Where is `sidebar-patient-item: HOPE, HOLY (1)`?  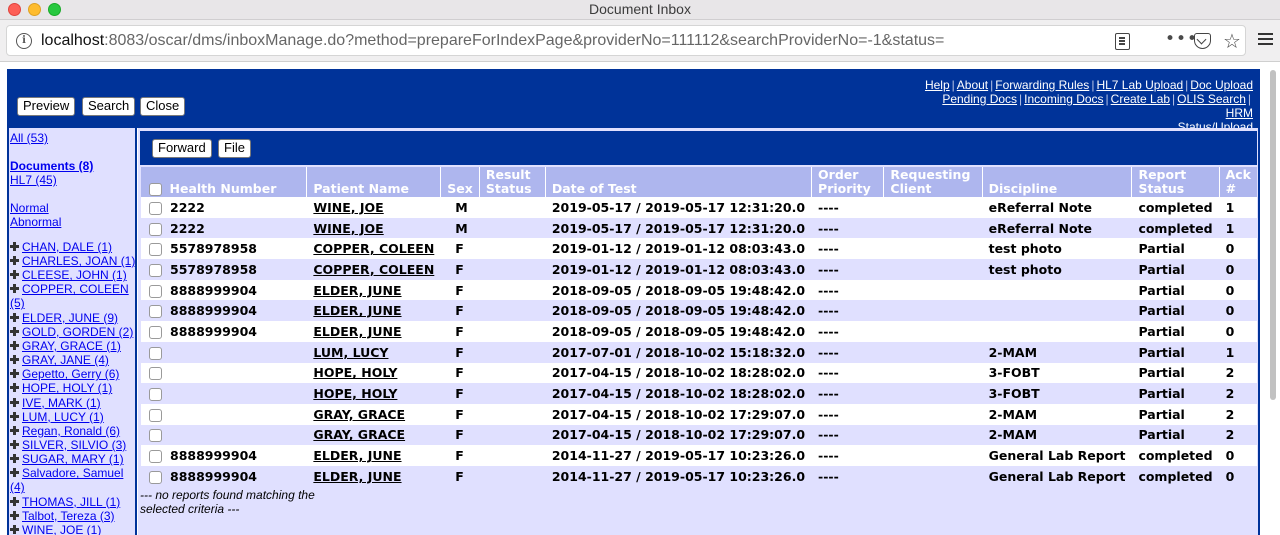 sidebar-patient-item: HOPE, HOLY (1) is located at coordinates (72, 388).